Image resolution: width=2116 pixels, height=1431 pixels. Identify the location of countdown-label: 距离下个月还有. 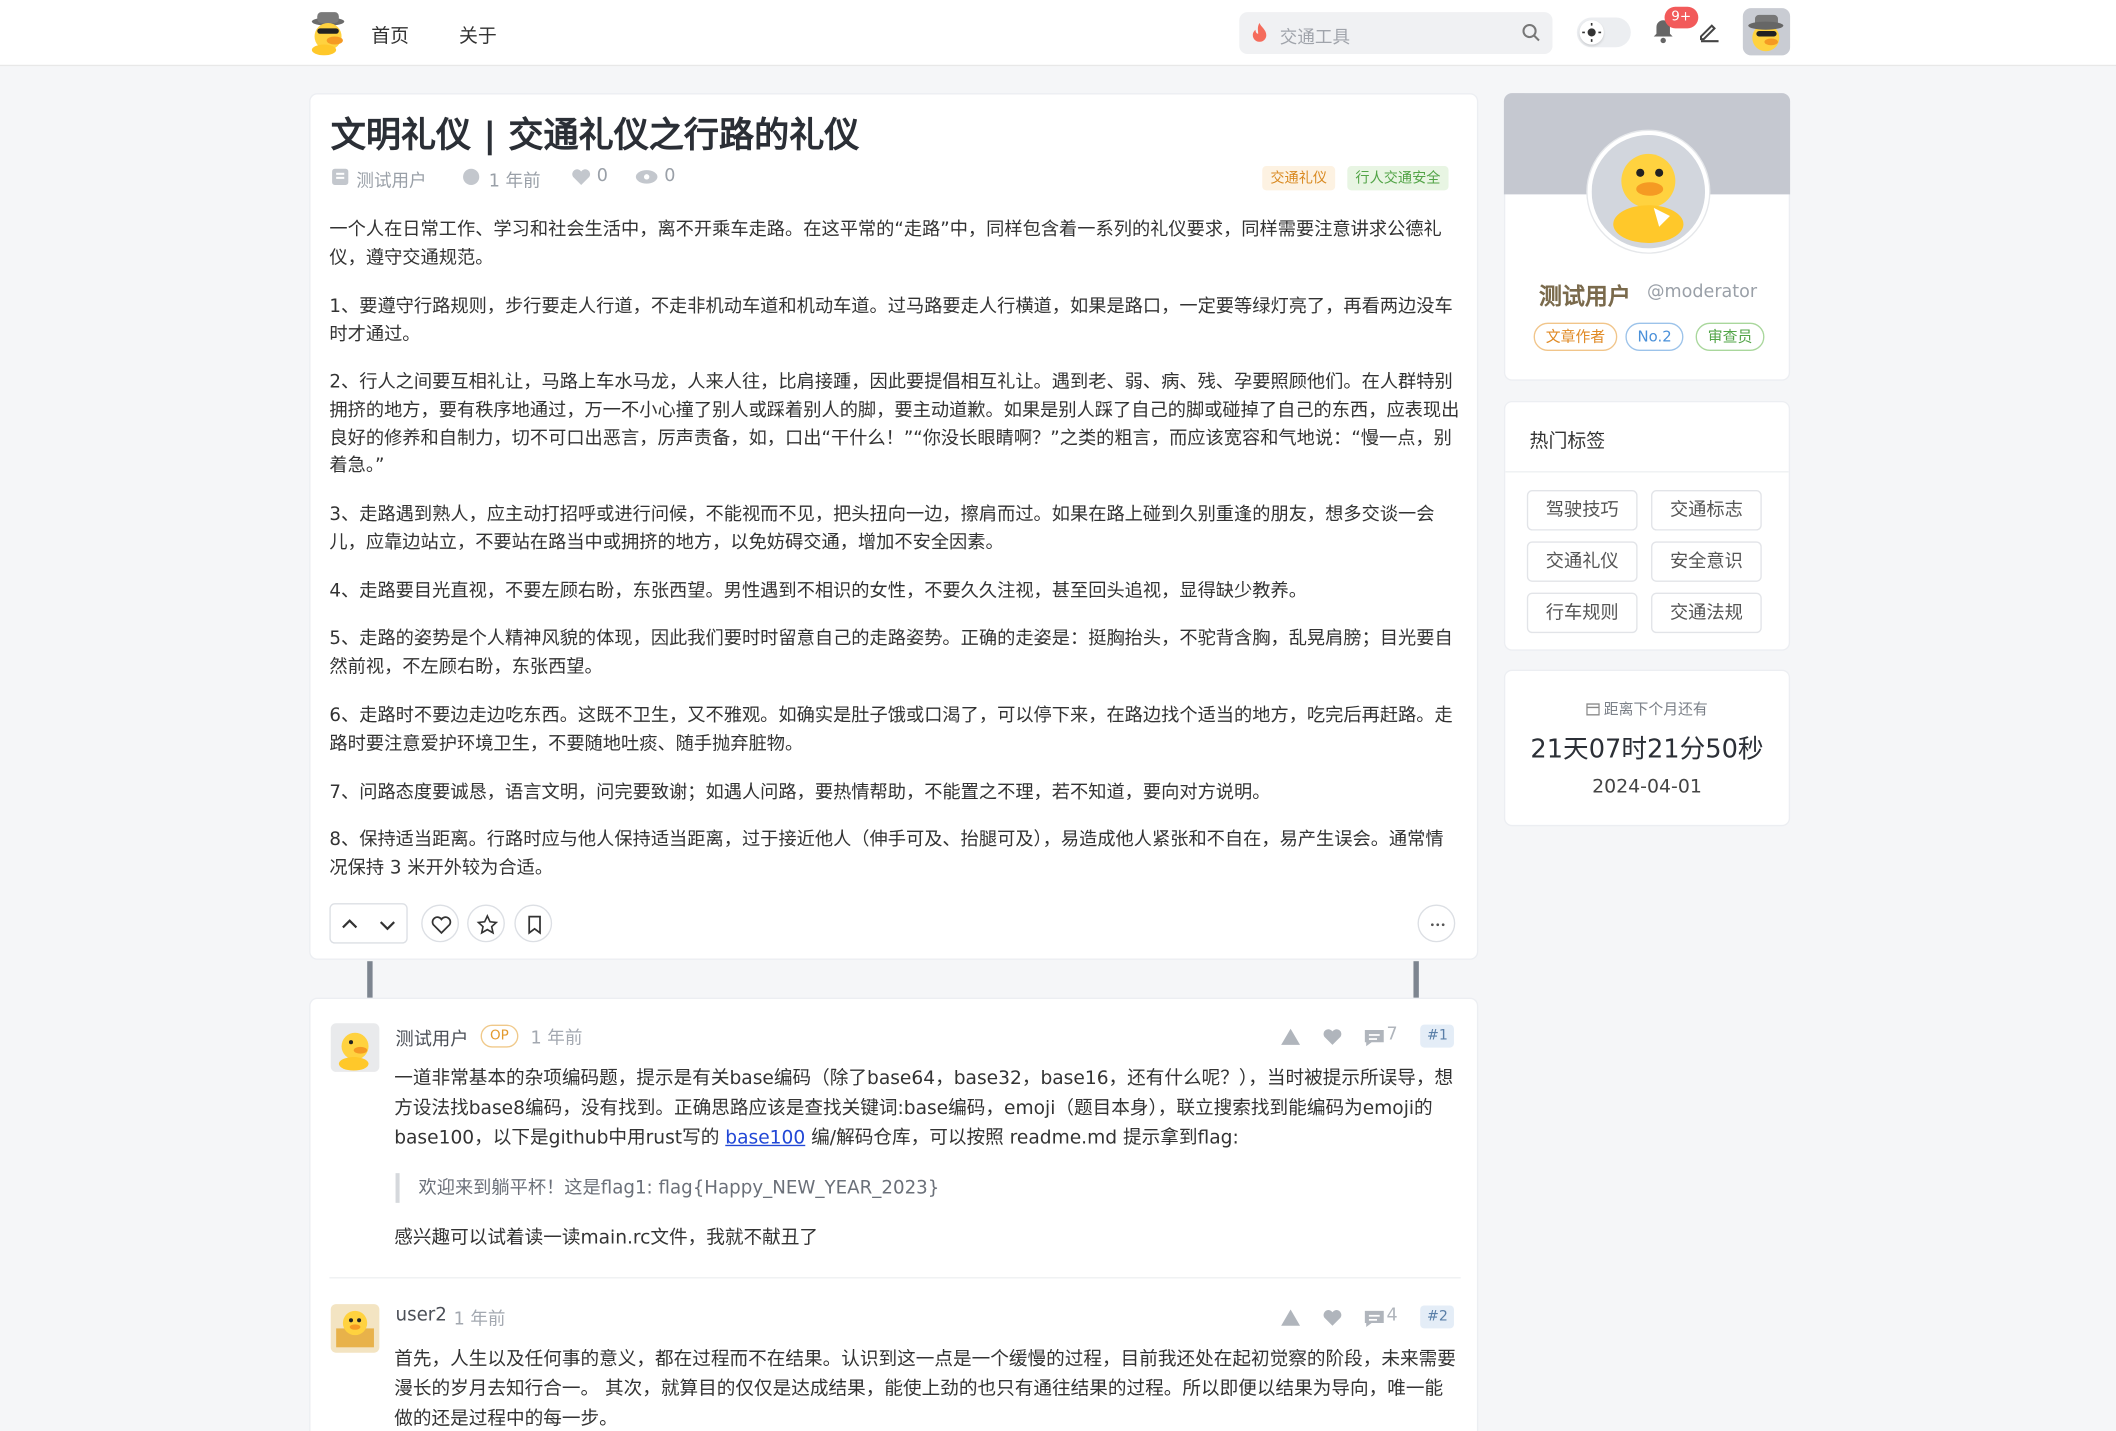
(1655, 709).